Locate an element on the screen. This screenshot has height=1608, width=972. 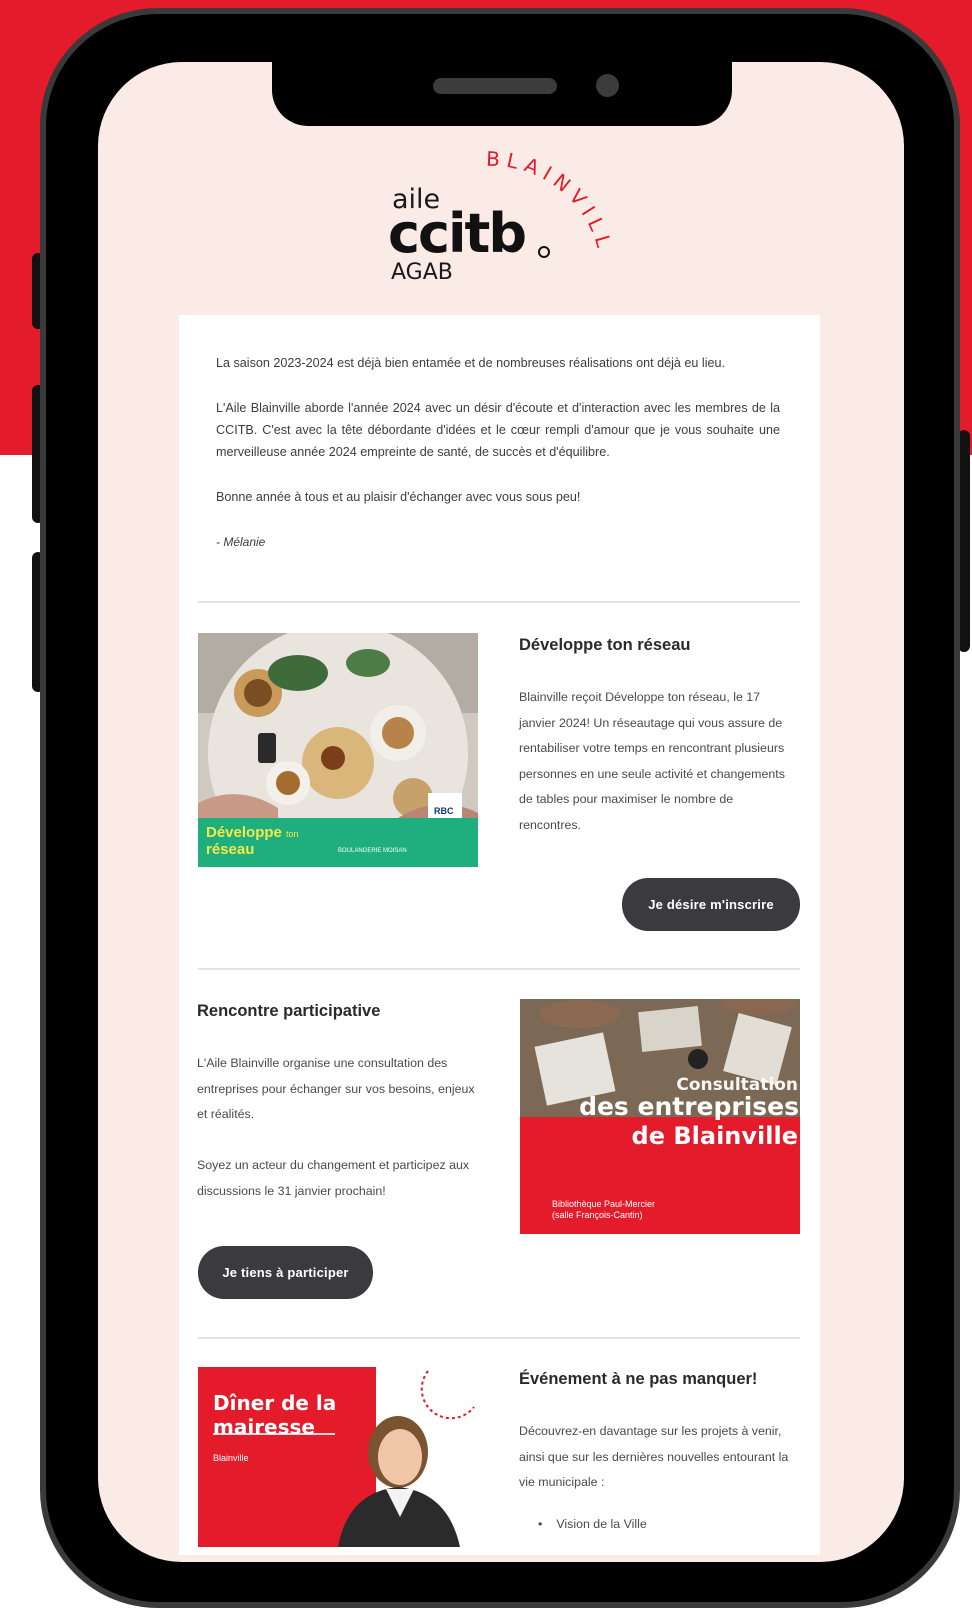
intro-signature: - Mélanie is located at coordinates (241, 542).